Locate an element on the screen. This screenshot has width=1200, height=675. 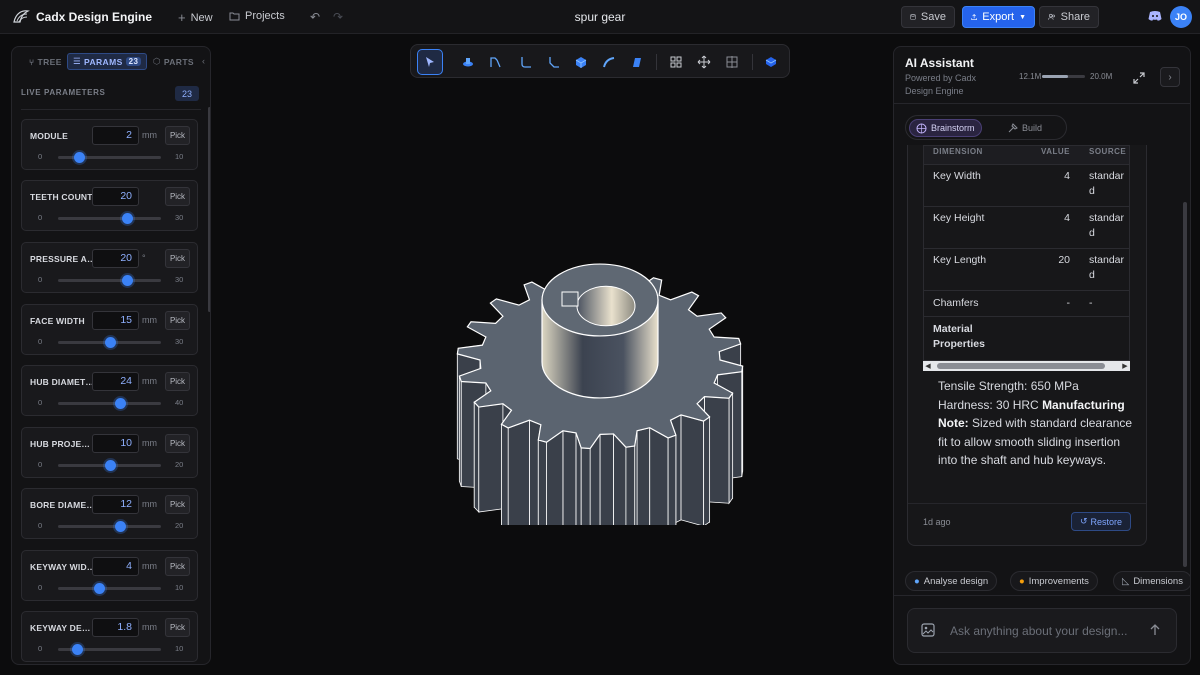
param-value-input: 1.8 is located at coordinates (115, 627).